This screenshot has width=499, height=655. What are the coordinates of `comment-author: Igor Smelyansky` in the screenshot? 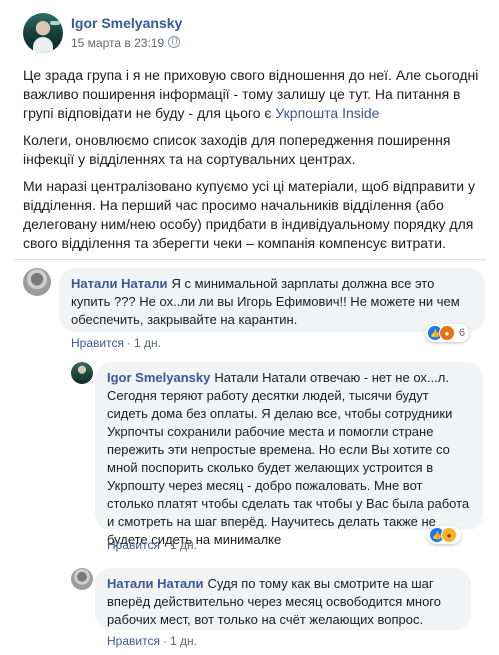 It's located at (158, 377).